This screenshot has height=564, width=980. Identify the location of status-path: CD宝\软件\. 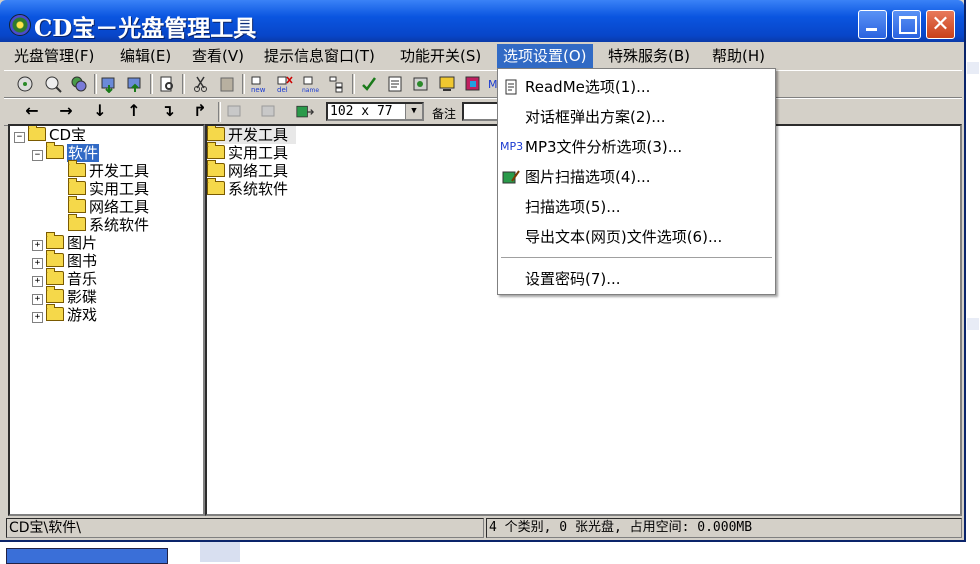
(245, 528).